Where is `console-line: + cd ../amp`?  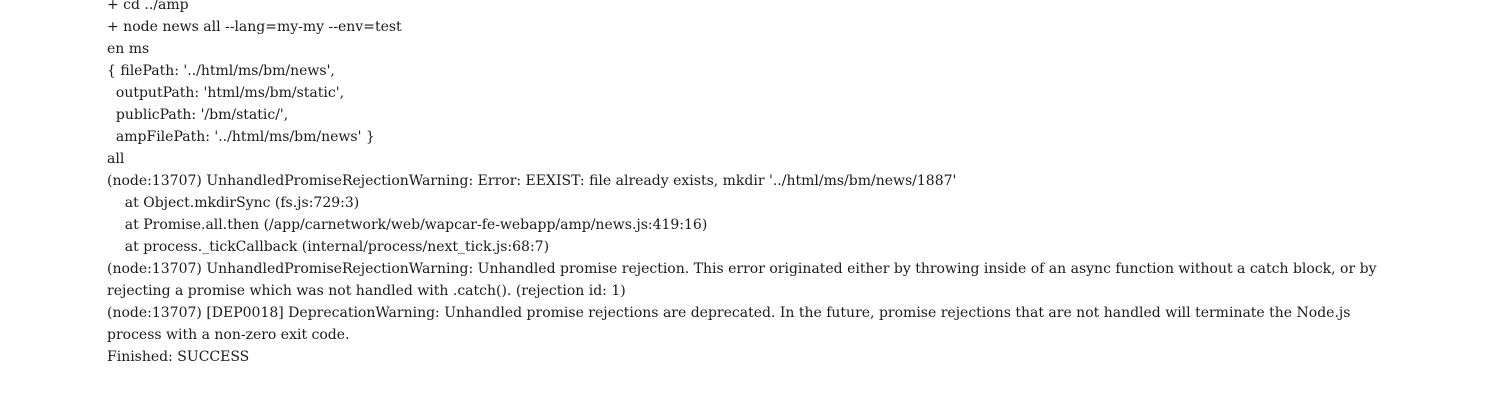
console-line: + cd ../amp is located at coordinates (148, 6).